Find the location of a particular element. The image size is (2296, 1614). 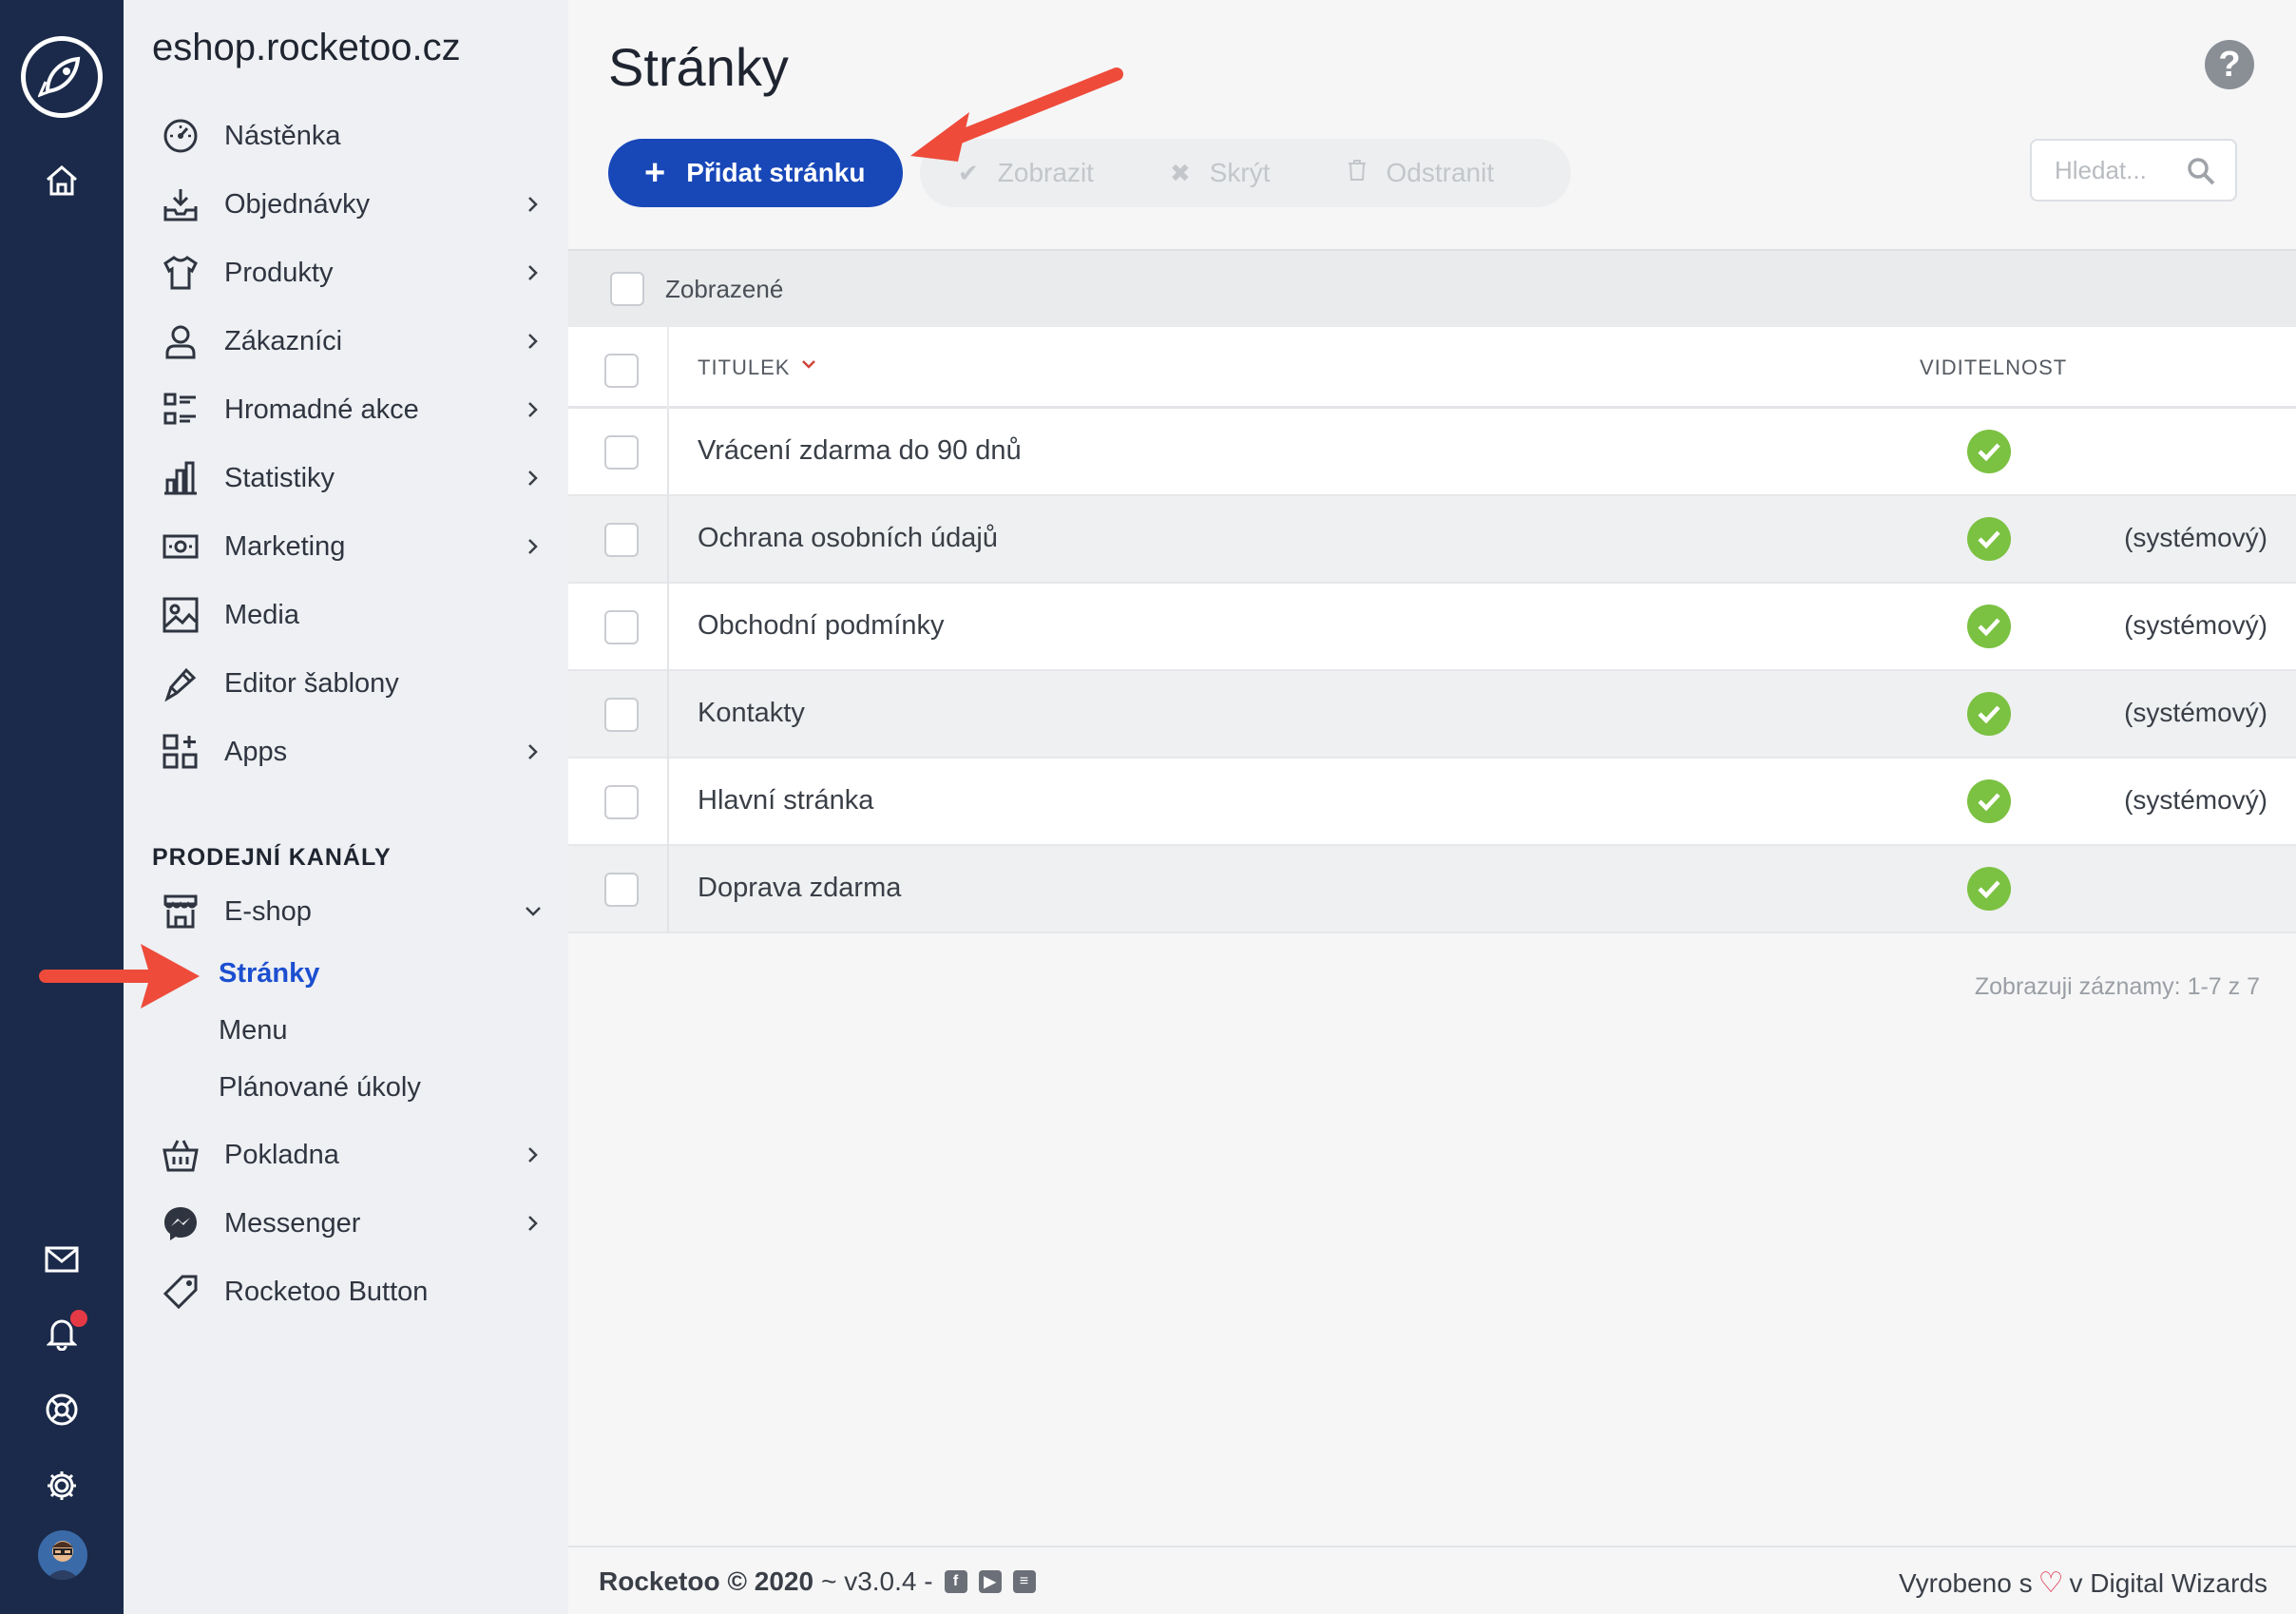

row-title: Kontakty is located at coordinates (751, 713).